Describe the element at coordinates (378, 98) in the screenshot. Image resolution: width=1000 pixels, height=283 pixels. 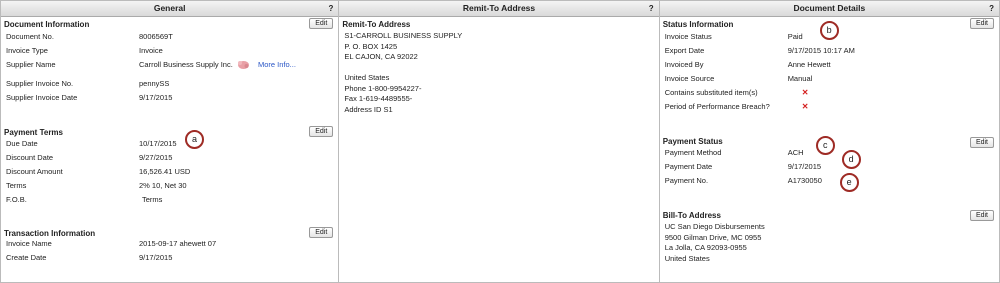
I see `remit-to-line: Fax 1-619-4489555-` at that location.